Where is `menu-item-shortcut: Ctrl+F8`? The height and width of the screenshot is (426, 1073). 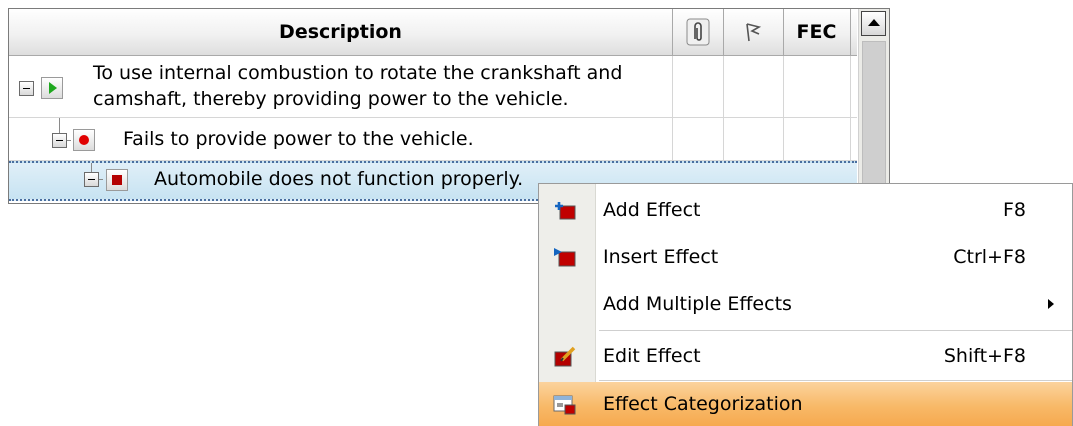
menu-item-shortcut: Ctrl+F8 is located at coordinates (989, 257).